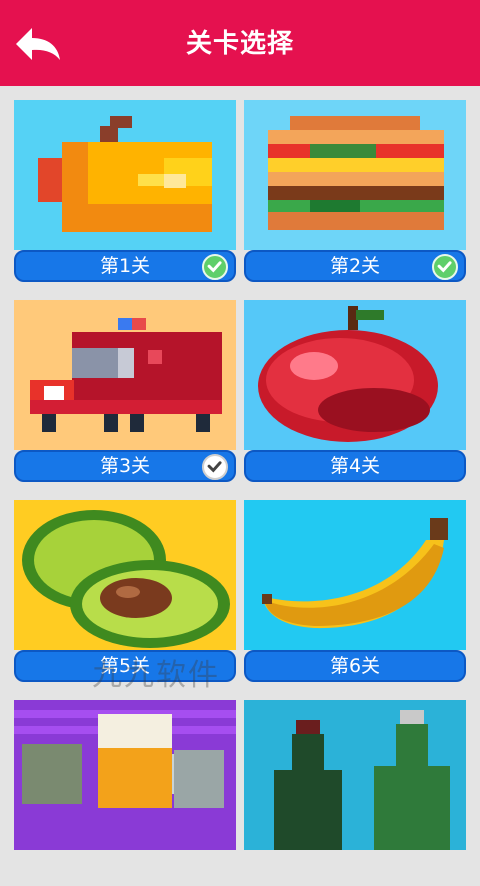 The image size is (480, 886). I want to click on level-label: 第2关, so click(355, 266).